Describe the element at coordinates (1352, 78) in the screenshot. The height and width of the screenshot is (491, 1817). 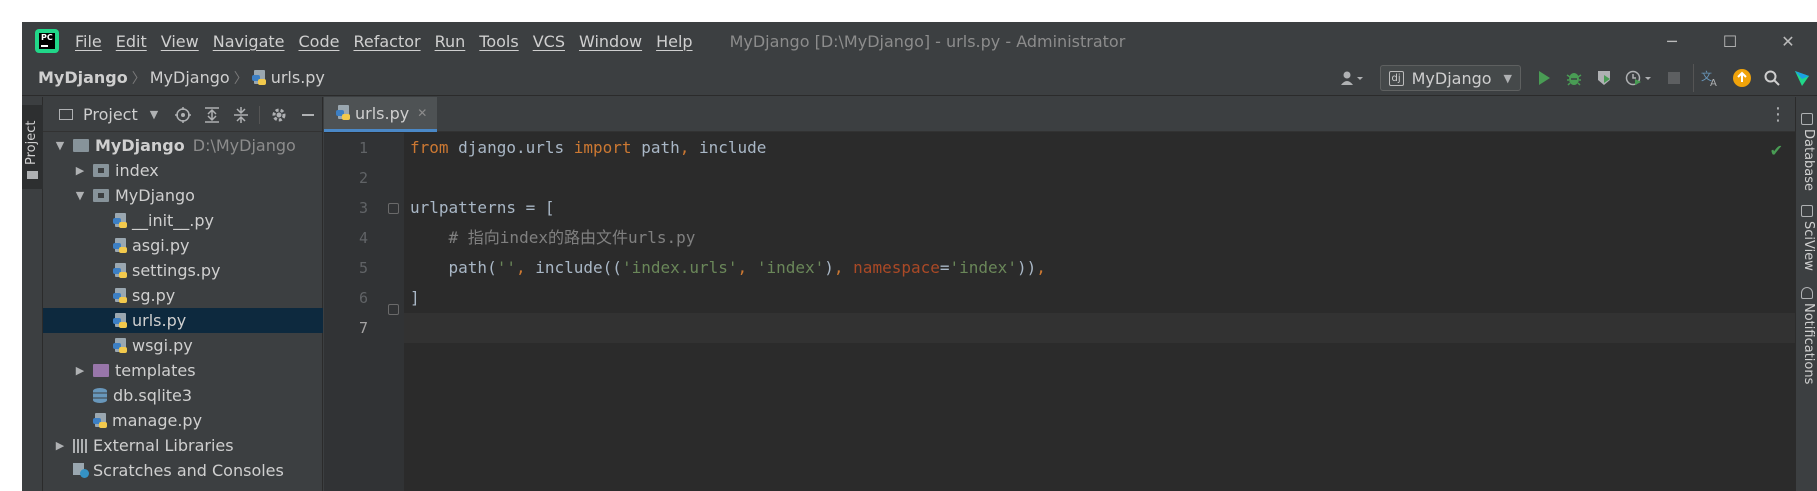
I see `user-icon` at that location.